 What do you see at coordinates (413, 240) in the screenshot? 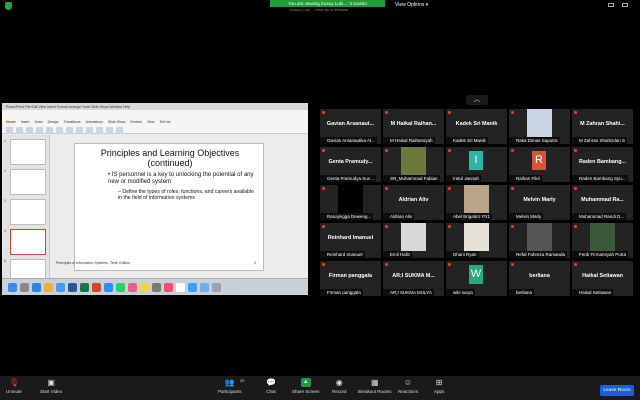
I see `participant-tile: Emil Hafiz` at bounding box center [413, 240].